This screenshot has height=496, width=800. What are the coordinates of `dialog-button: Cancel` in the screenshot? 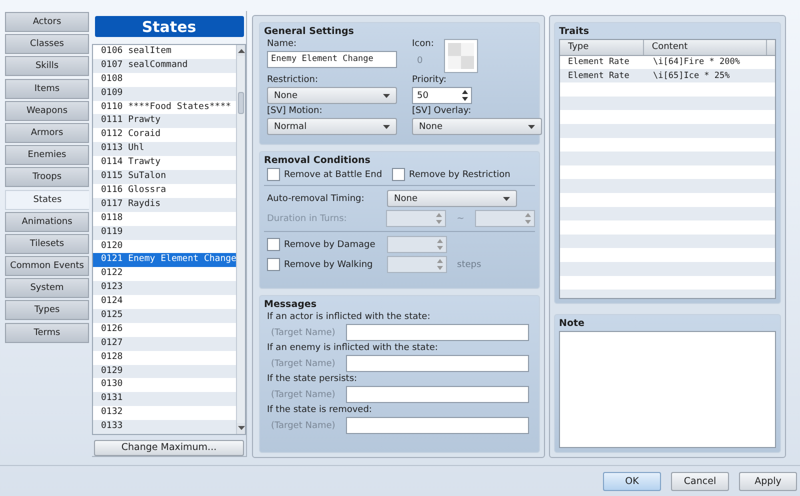 It's located at (700, 481).